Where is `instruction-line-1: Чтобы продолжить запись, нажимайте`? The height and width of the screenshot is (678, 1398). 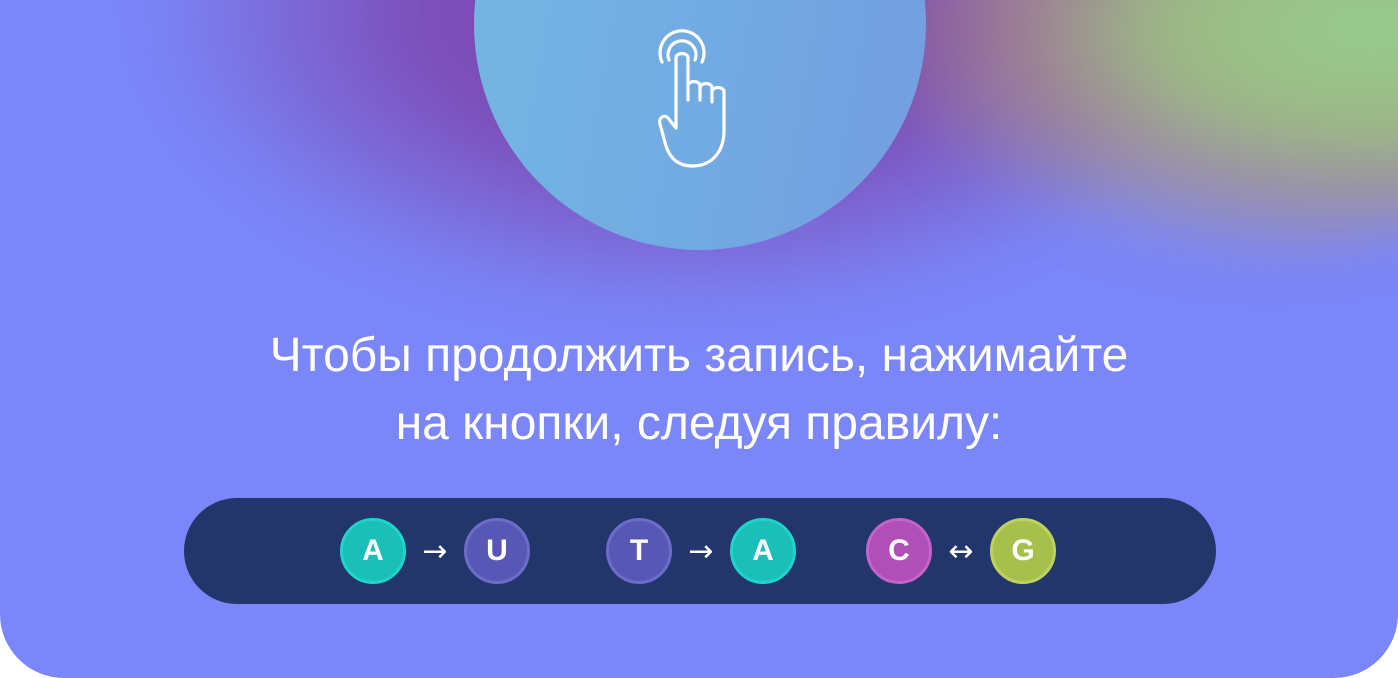
instruction-line-1: Чтобы продолжить запись, нажимайте is located at coordinates (699, 355).